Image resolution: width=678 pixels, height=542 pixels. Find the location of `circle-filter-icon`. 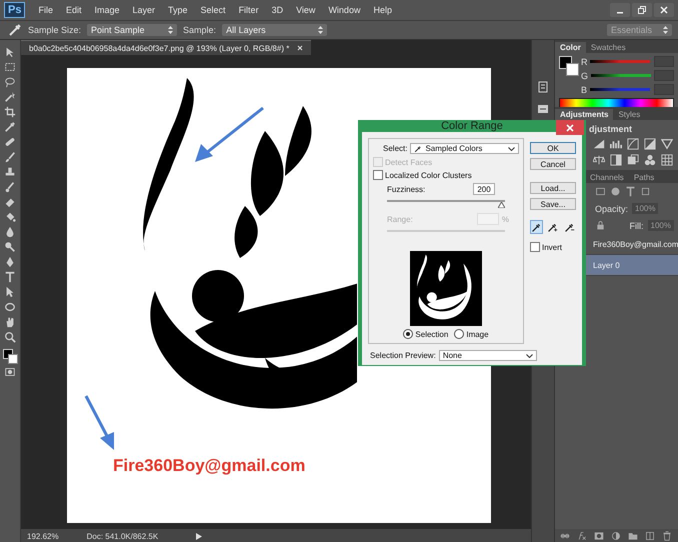

circle-filter-icon is located at coordinates (615, 191).